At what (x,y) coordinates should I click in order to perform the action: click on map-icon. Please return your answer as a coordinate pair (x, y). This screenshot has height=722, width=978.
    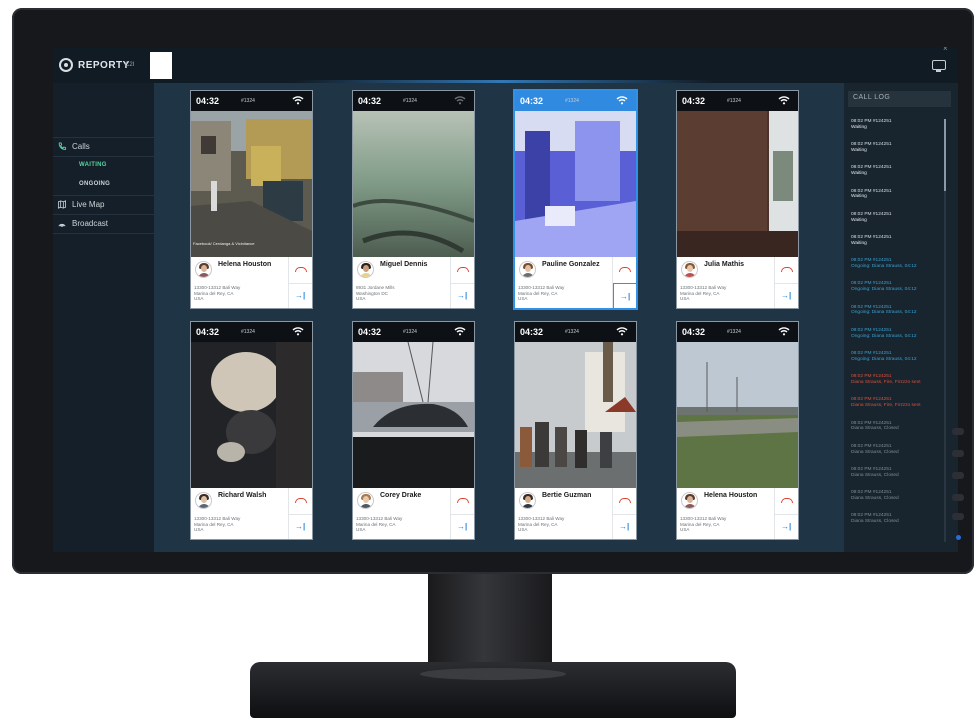
    Looking at the image, I should click on (62, 204).